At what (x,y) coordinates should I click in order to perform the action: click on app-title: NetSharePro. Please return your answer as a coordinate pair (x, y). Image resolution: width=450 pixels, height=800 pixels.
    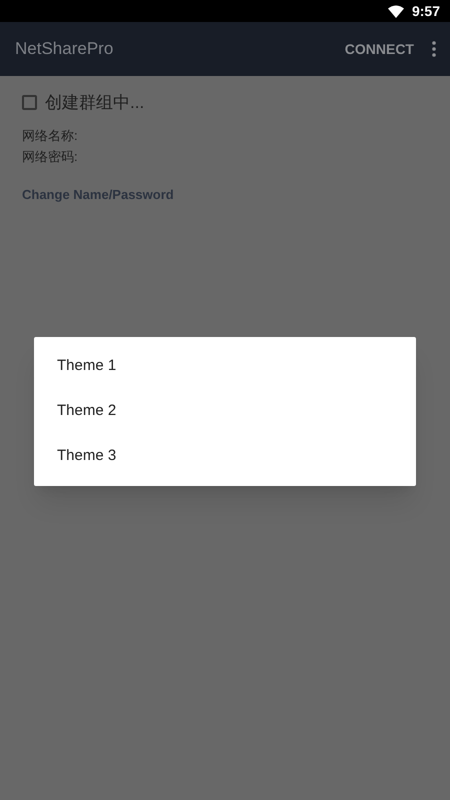
    Looking at the image, I should click on (64, 49).